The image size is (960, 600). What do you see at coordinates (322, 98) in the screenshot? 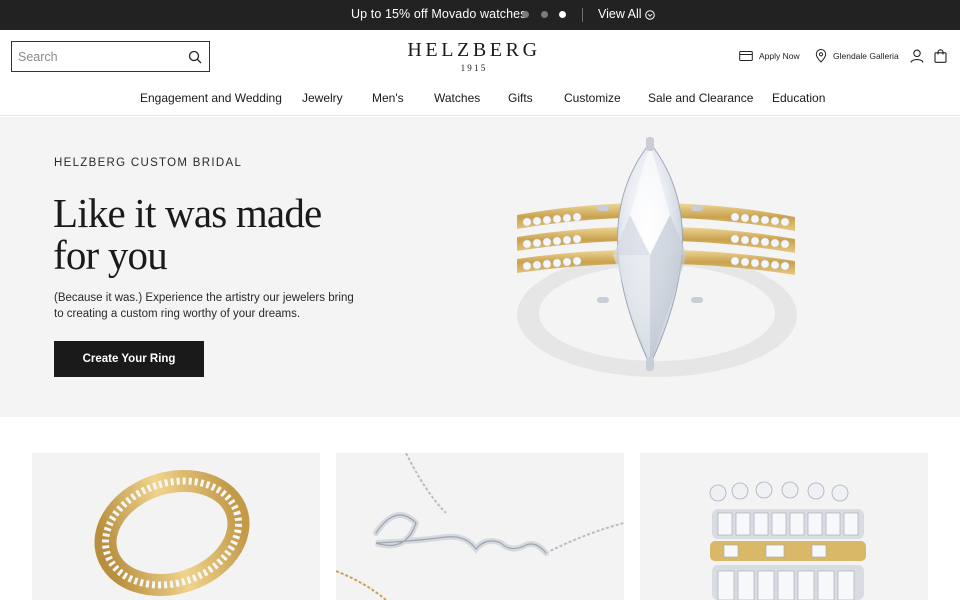
I see `nav-jewelry: Jewelry` at bounding box center [322, 98].